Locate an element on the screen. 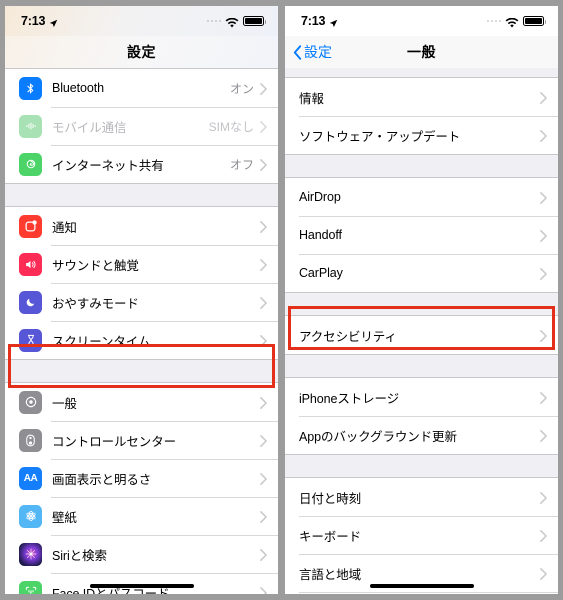 The width and height of the screenshot is (563, 600). control-center-icon is located at coordinates (30, 440).